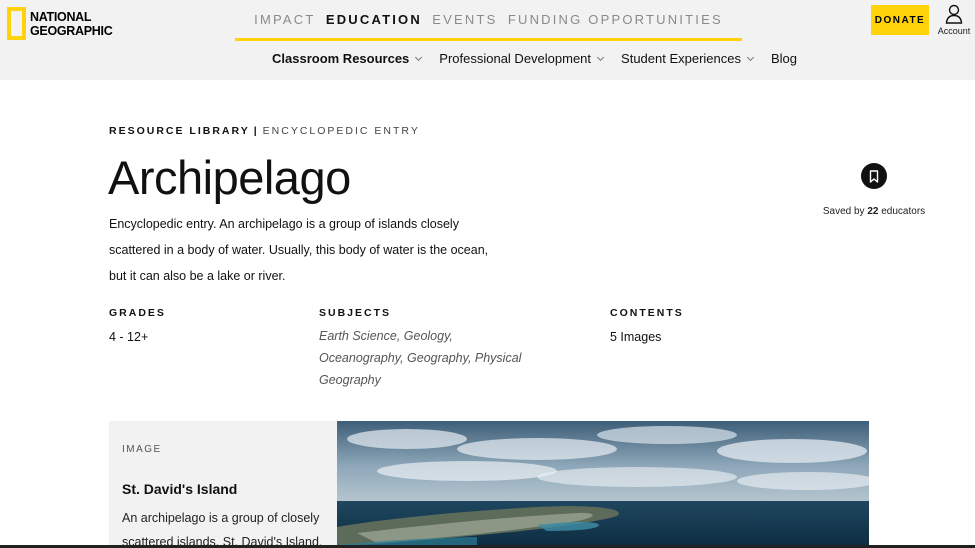 Image resolution: width=975 pixels, height=548 pixels. I want to click on aerial-island-image, so click(603, 484).